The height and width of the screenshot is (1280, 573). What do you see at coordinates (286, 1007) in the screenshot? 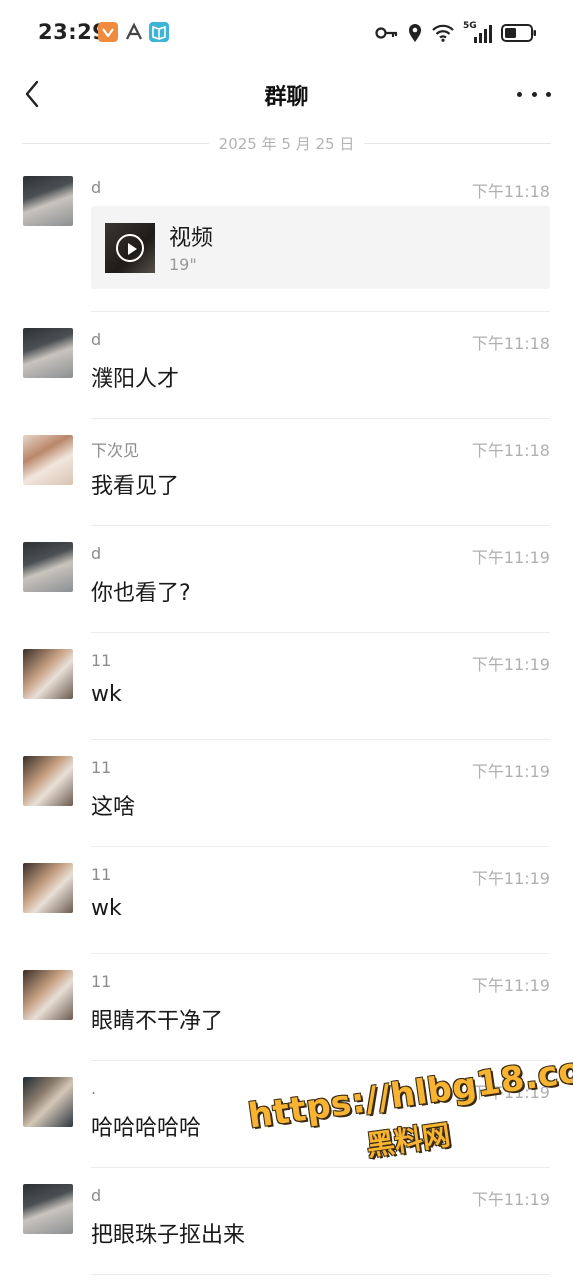
I see `message-item: 11 下午11:19 眼睛不干净了` at bounding box center [286, 1007].